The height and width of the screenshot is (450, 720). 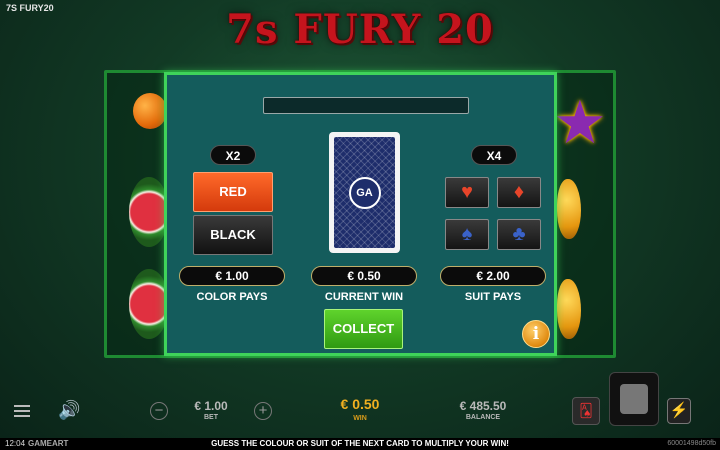 What do you see at coordinates (22, 411) in the screenshot?
I see `menu-icon` at bounding box center [22, 411].